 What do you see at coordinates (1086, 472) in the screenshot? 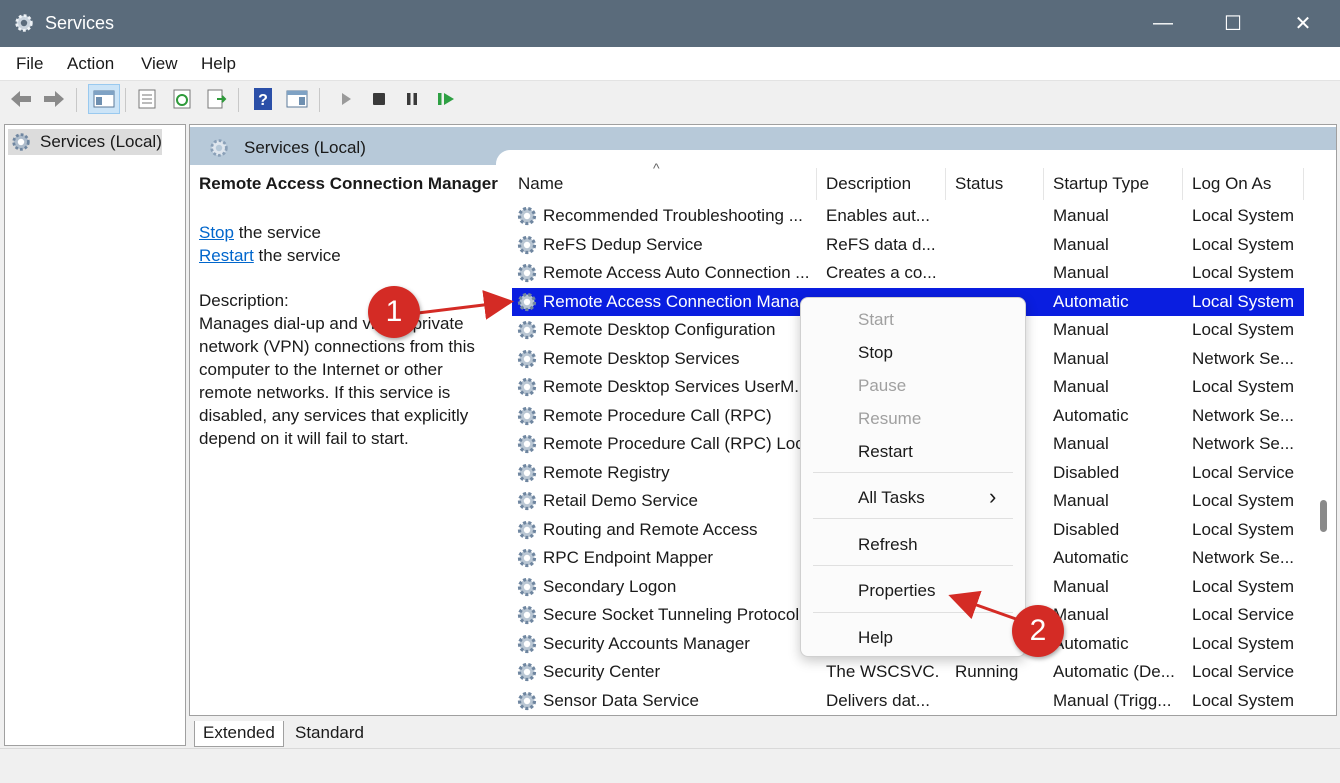
I see `cell-startup: Disabled` at bounding box center [1086, 472].